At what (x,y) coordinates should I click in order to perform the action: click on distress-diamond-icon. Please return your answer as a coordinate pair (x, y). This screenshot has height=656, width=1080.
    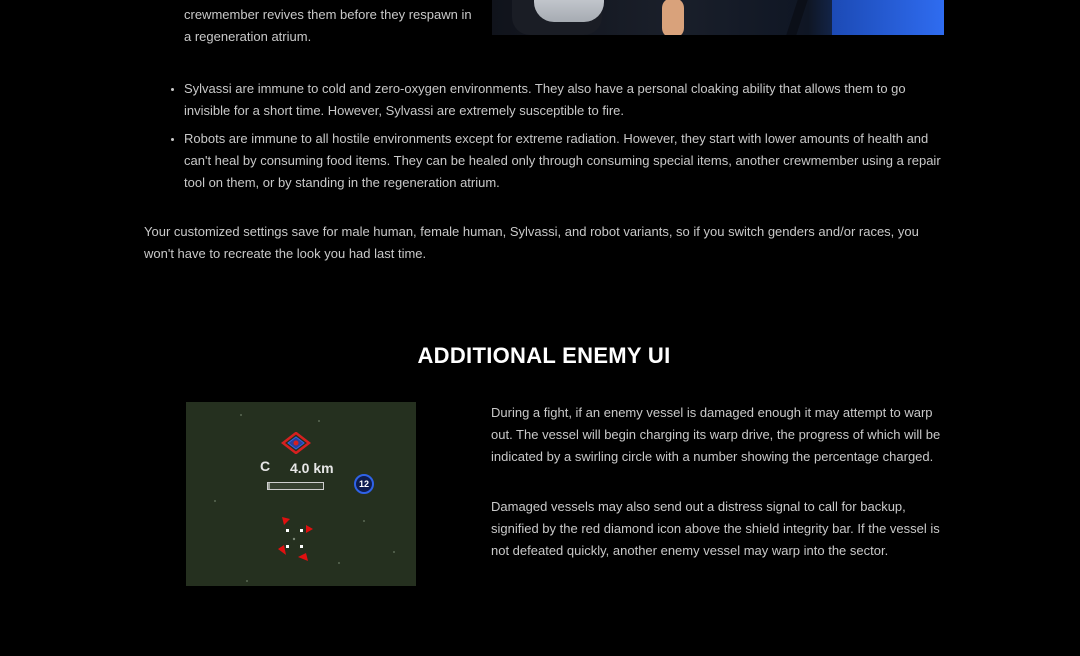
    Looking at the image, I should click on (296, 443).